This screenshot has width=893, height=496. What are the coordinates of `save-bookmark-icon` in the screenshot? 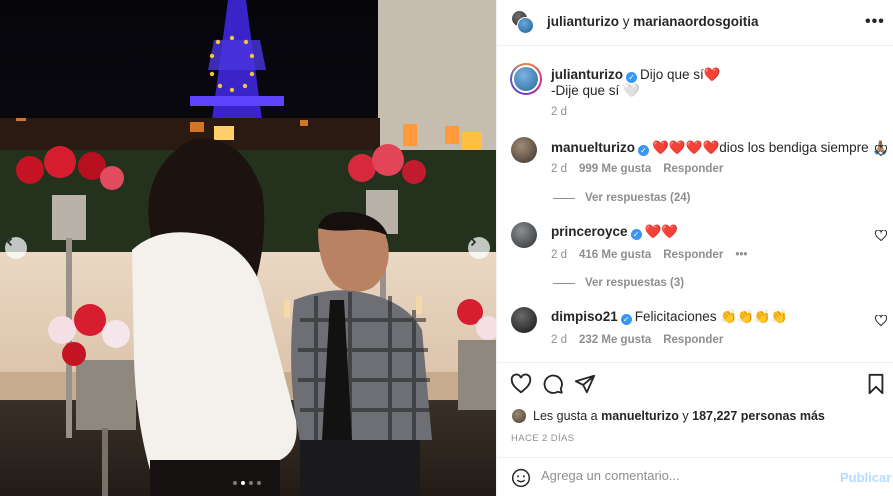 It's located at (876, 384).